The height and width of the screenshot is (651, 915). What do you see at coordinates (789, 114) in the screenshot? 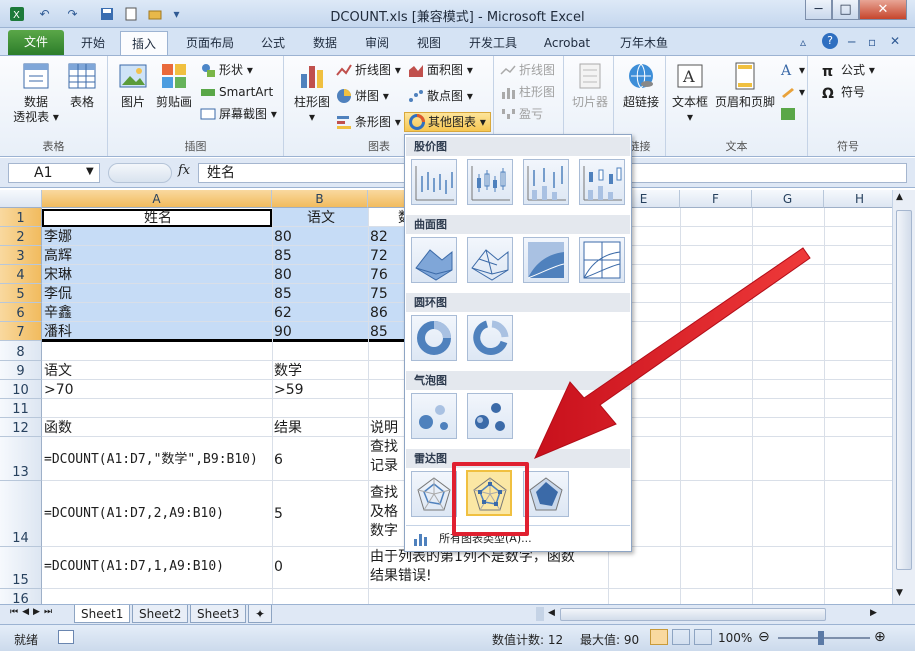
I see `object-button` at bounding box center [789, 114].